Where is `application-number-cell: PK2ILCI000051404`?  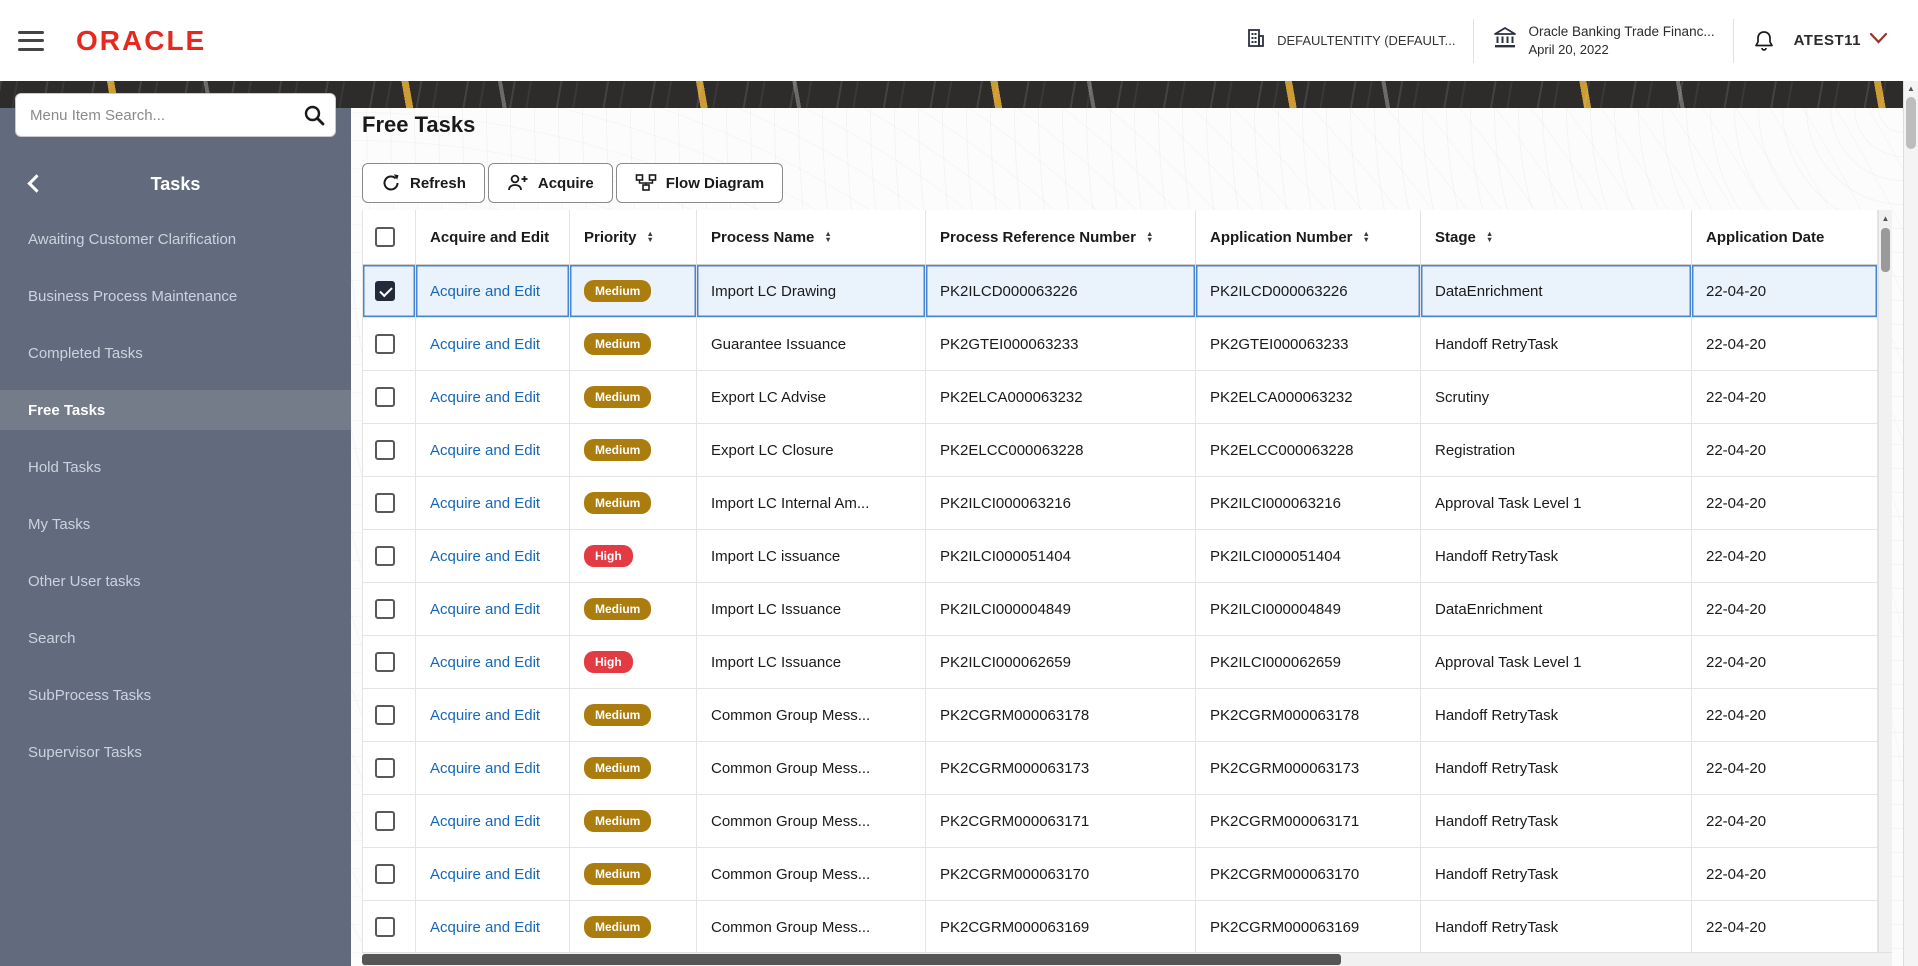 application-number-cell: PK2ILCI000051404 is located at coordinates (1308, 556).